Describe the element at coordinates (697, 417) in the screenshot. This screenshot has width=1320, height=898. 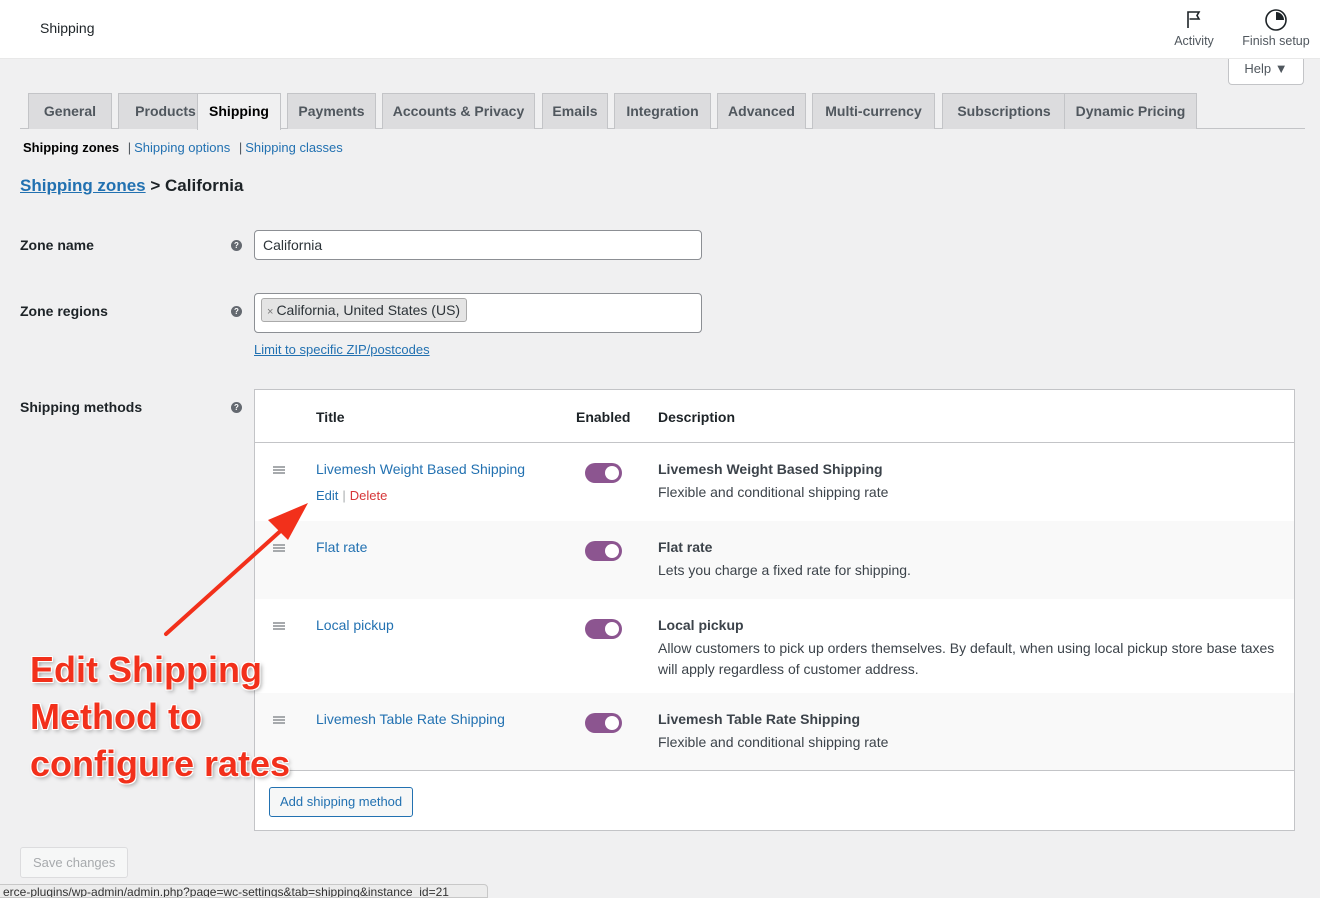
I see `column-description: Description` at that location.